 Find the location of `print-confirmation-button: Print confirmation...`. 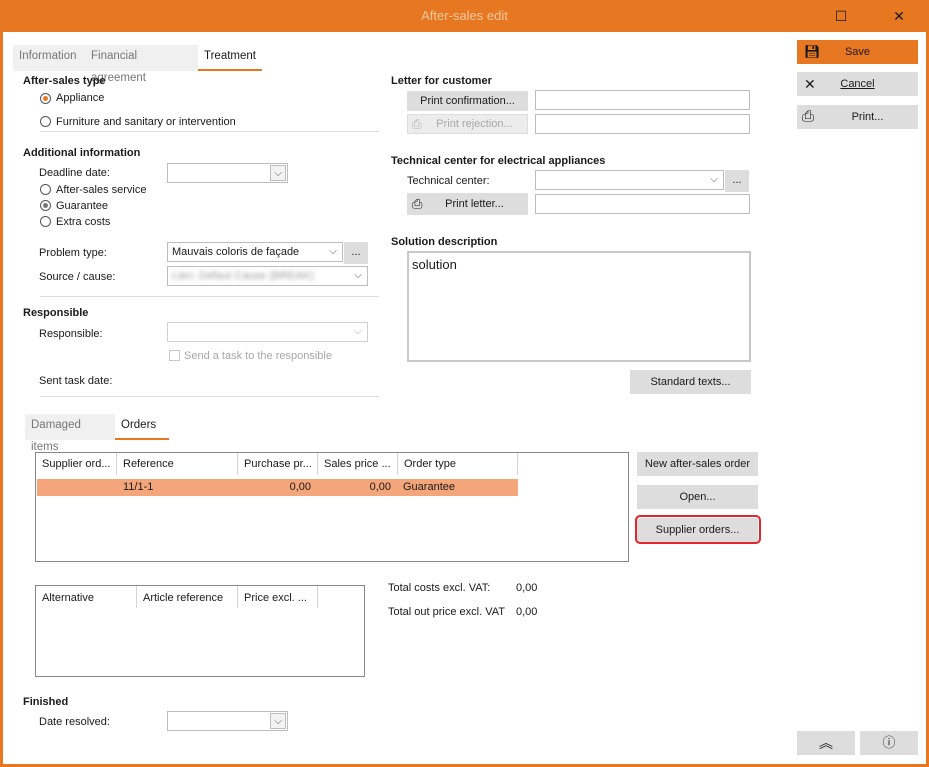

print-confirmation-button: Print confirmation... is located at coordinates (467, 101).